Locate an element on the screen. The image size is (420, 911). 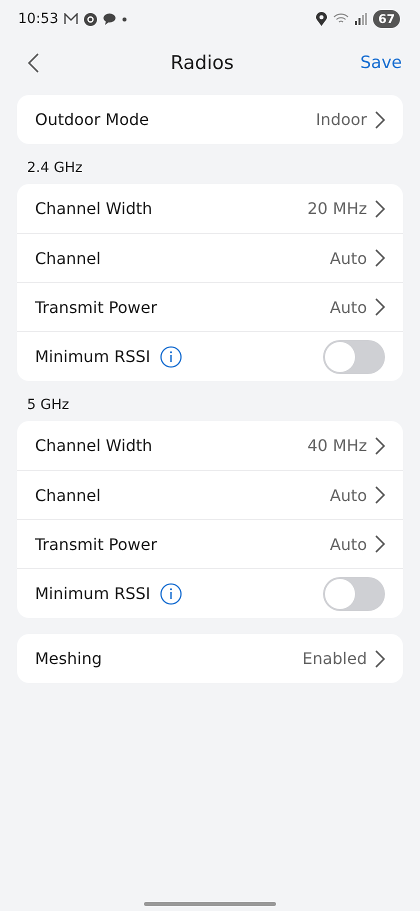
settings-row: Meshing Enabled is located at coordinates (210, 658).